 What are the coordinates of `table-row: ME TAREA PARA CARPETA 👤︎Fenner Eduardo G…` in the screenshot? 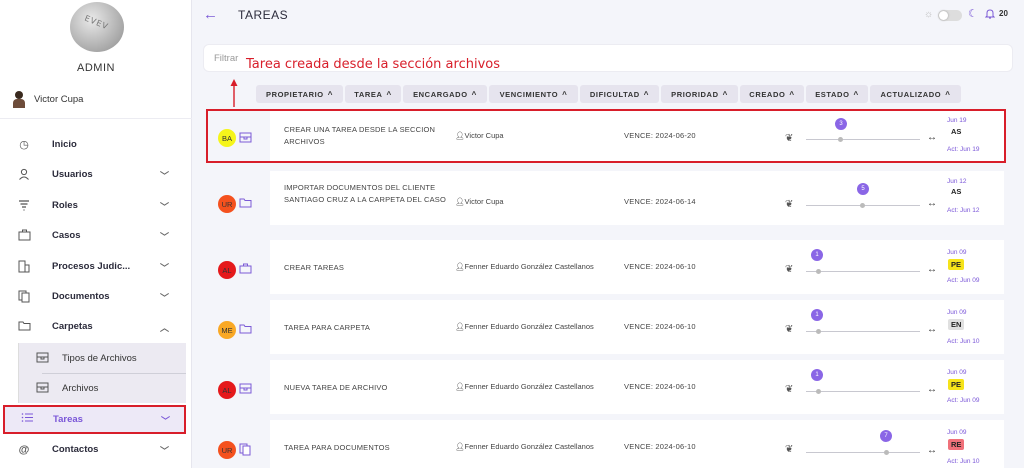 It's located at (606, 327).